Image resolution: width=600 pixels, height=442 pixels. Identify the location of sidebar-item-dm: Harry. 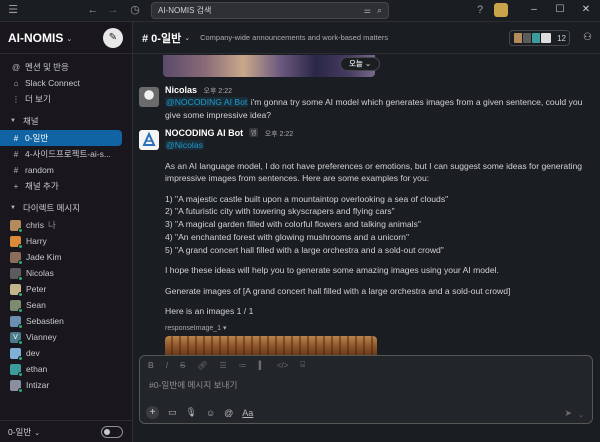
(66, 241).